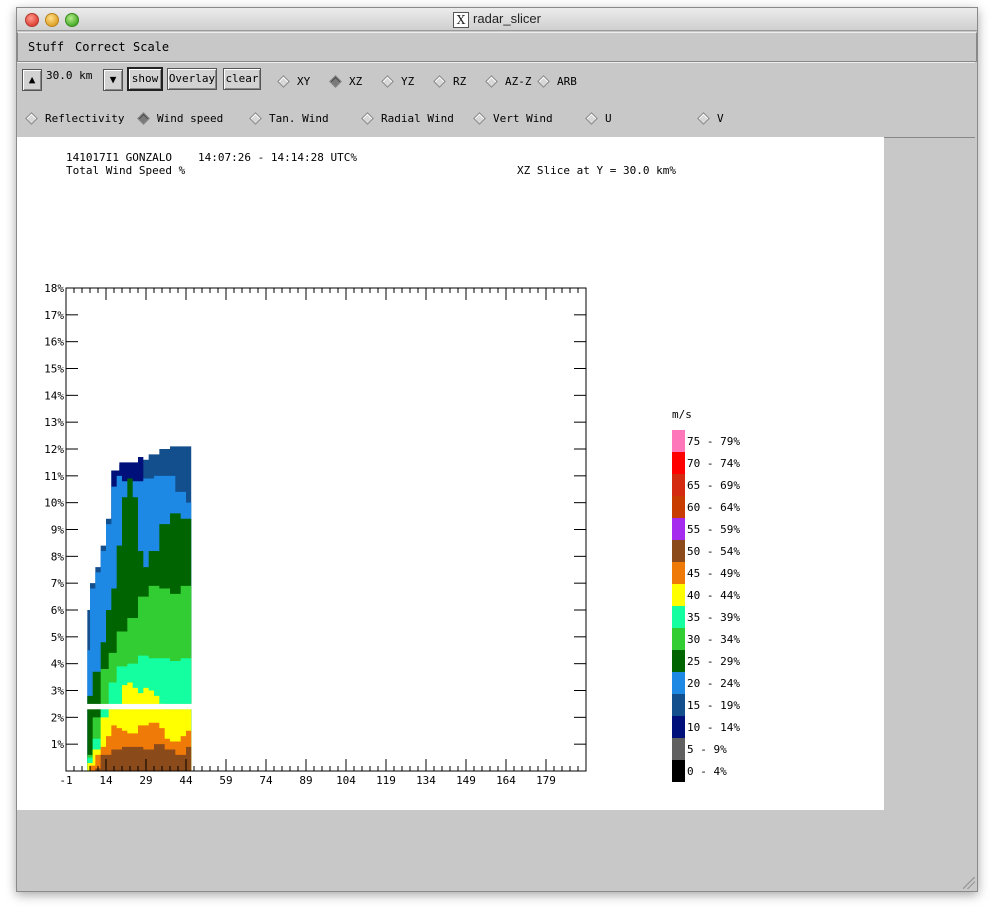 This screenshot has width=992, height=915. I want to click on legend-label: 35 - 39%, so click(713, 617).